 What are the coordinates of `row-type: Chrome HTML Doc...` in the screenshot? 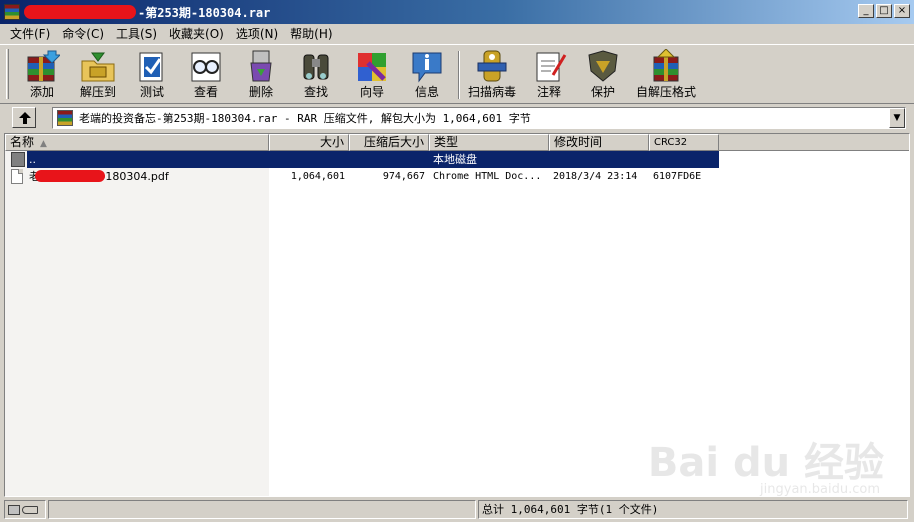 It's located at (487, 176).